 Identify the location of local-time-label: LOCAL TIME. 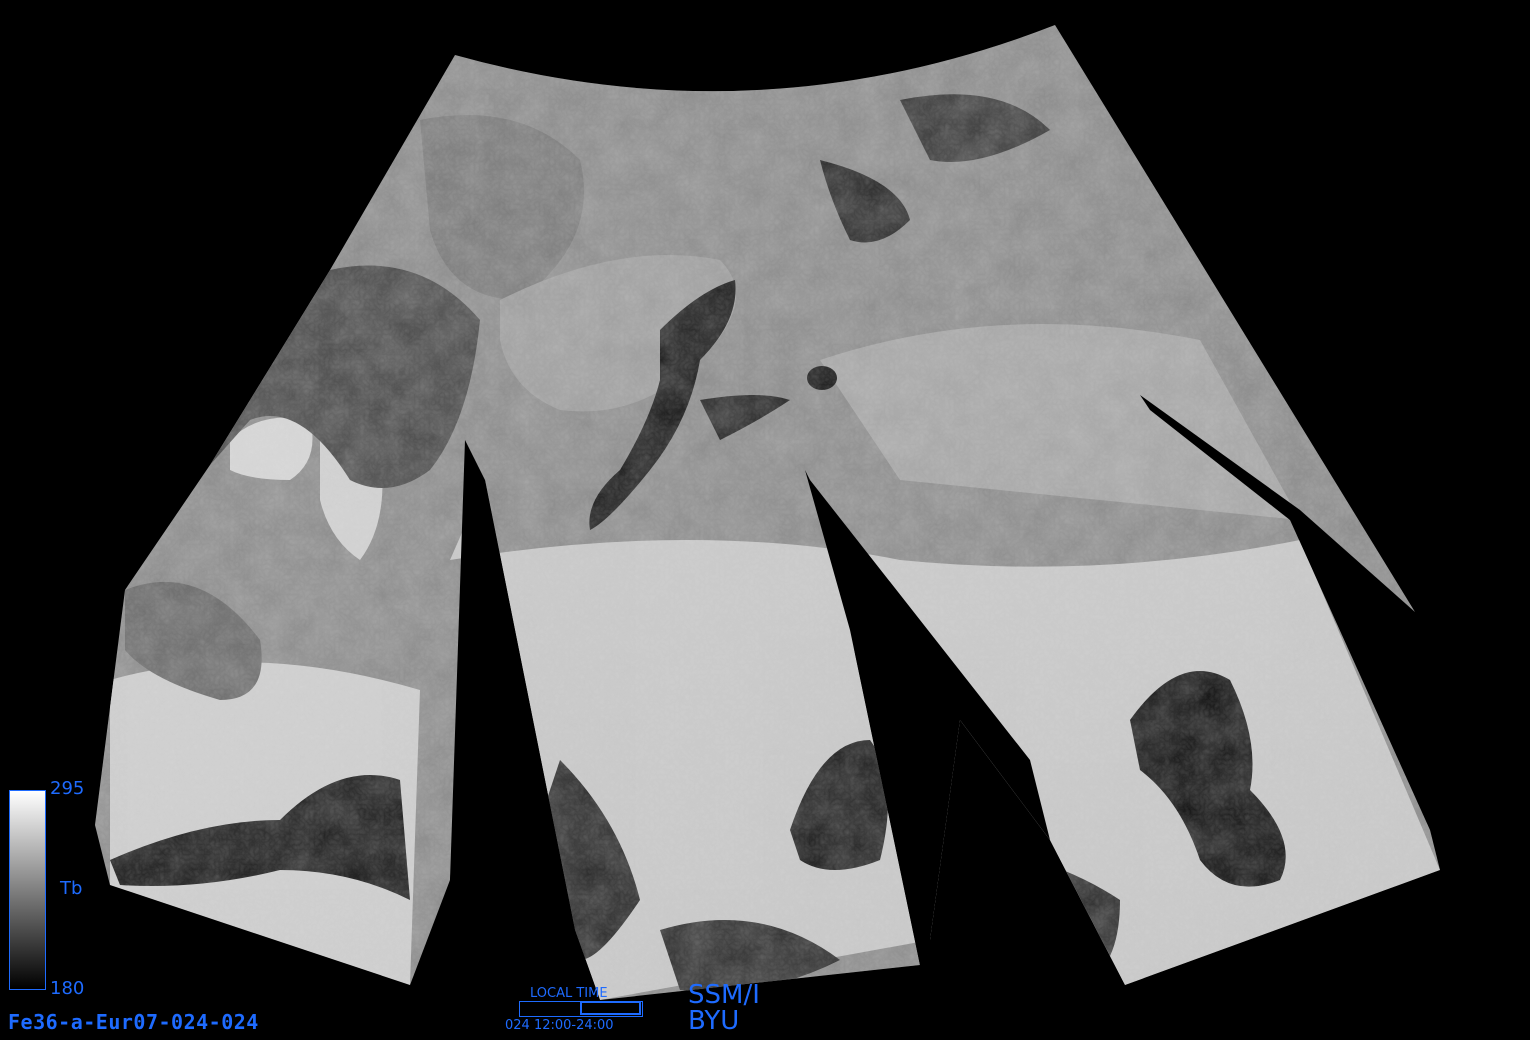
(569, 993).